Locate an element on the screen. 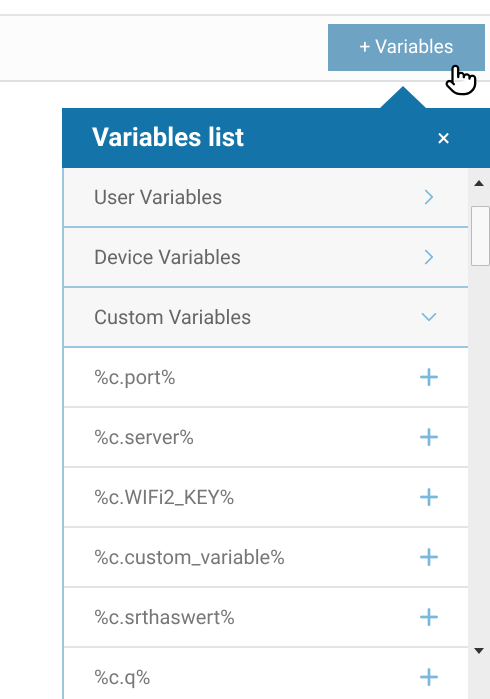  variable-group-row: Device Variables is located at coordinates (266, 258).